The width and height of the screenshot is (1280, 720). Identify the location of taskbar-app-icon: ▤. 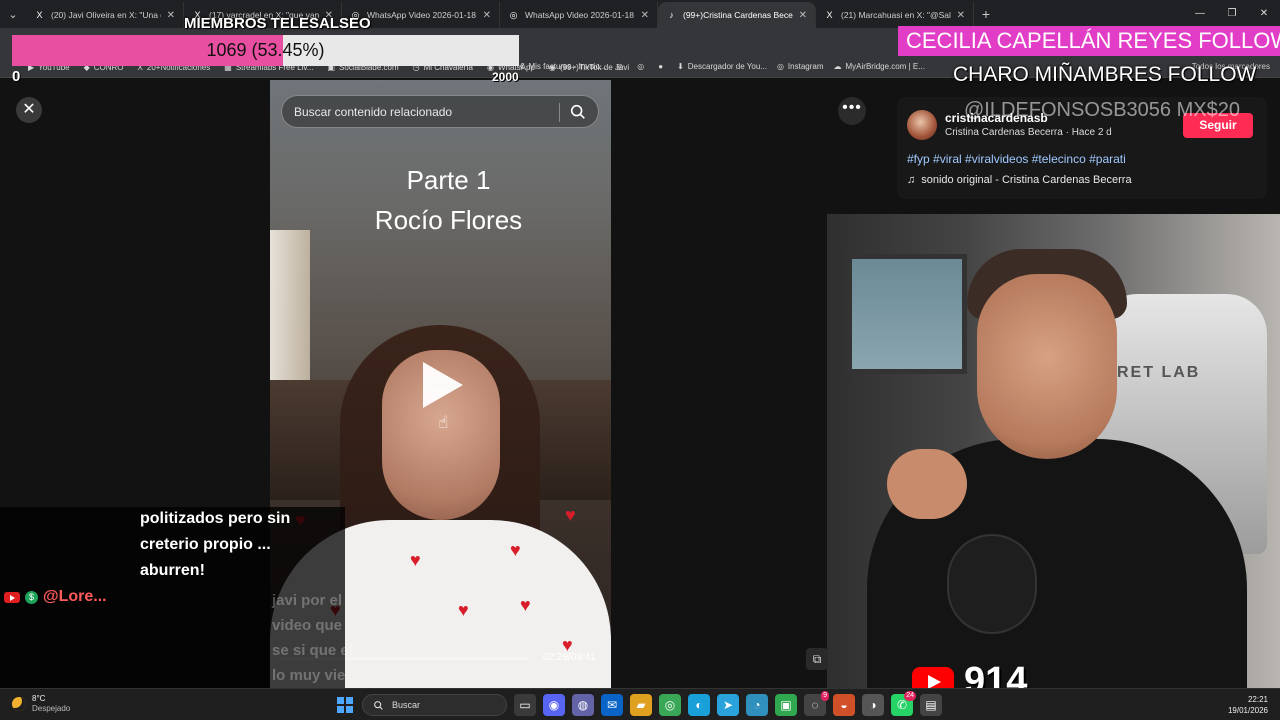
(931, 705).